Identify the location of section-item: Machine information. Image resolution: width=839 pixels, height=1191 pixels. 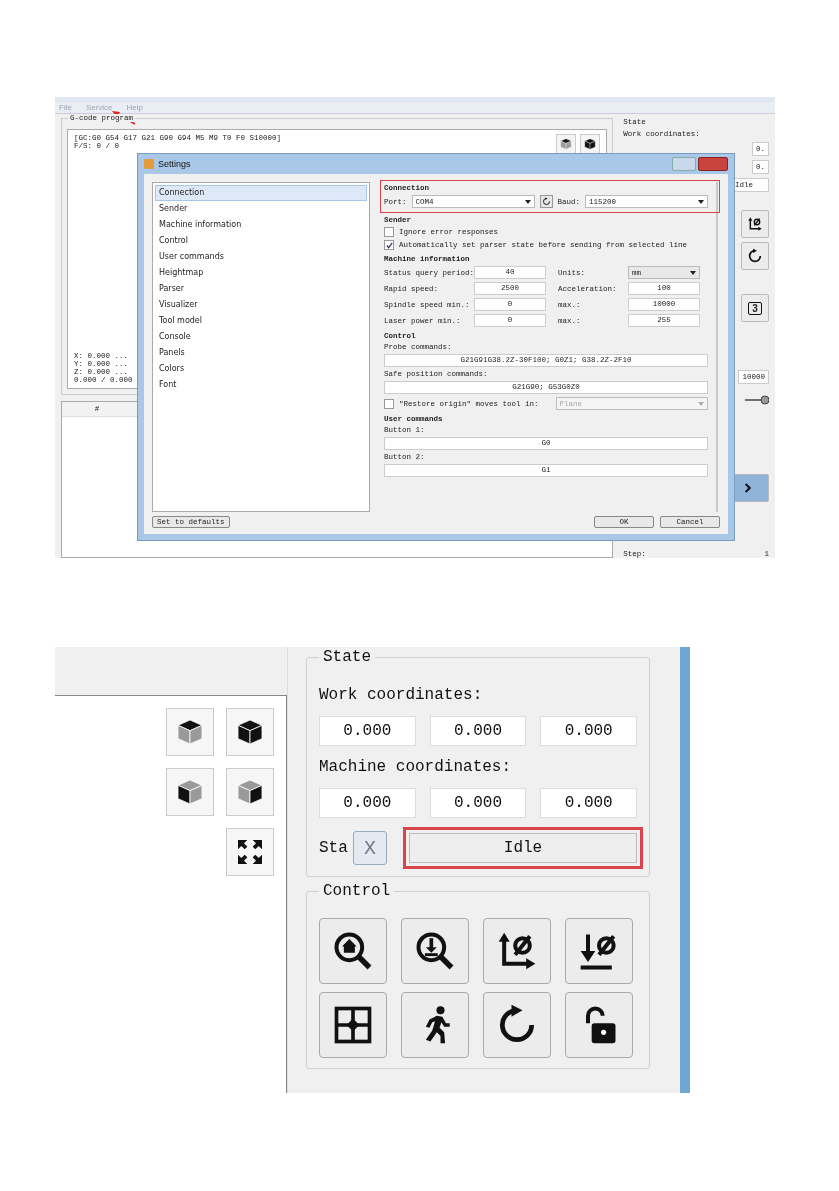
(261, 225).